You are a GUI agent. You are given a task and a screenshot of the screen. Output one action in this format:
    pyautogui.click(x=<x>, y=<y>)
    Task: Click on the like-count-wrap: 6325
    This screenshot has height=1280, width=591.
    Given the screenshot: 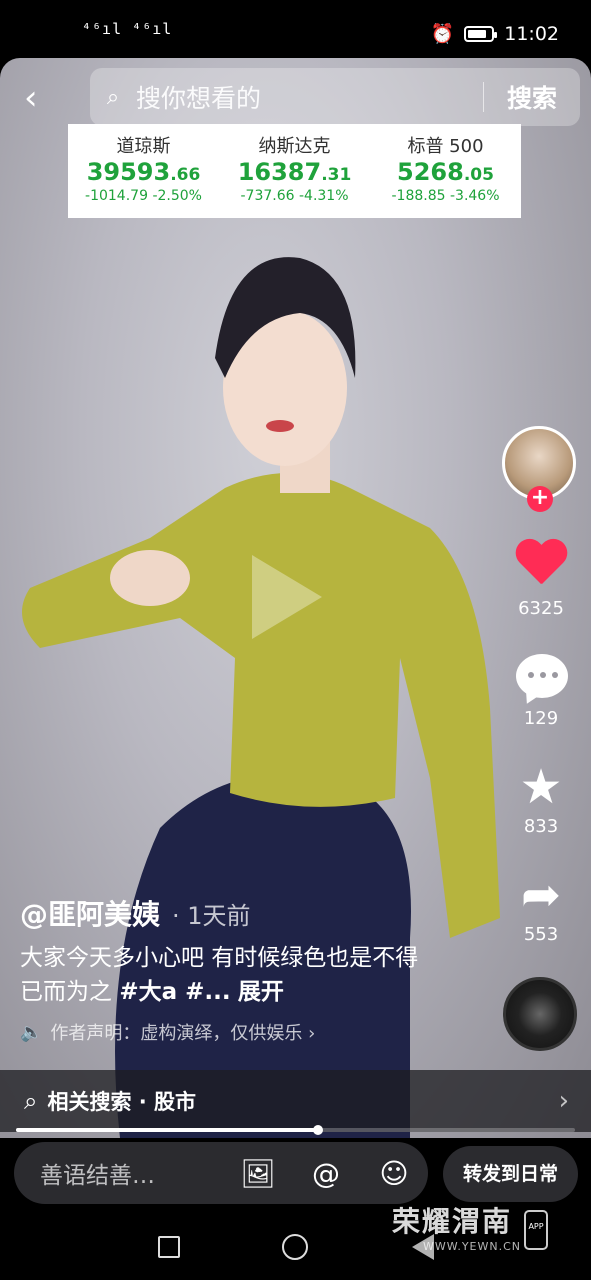 What is the action you would take?
    pyautogui.click(x=541, y=609)
    